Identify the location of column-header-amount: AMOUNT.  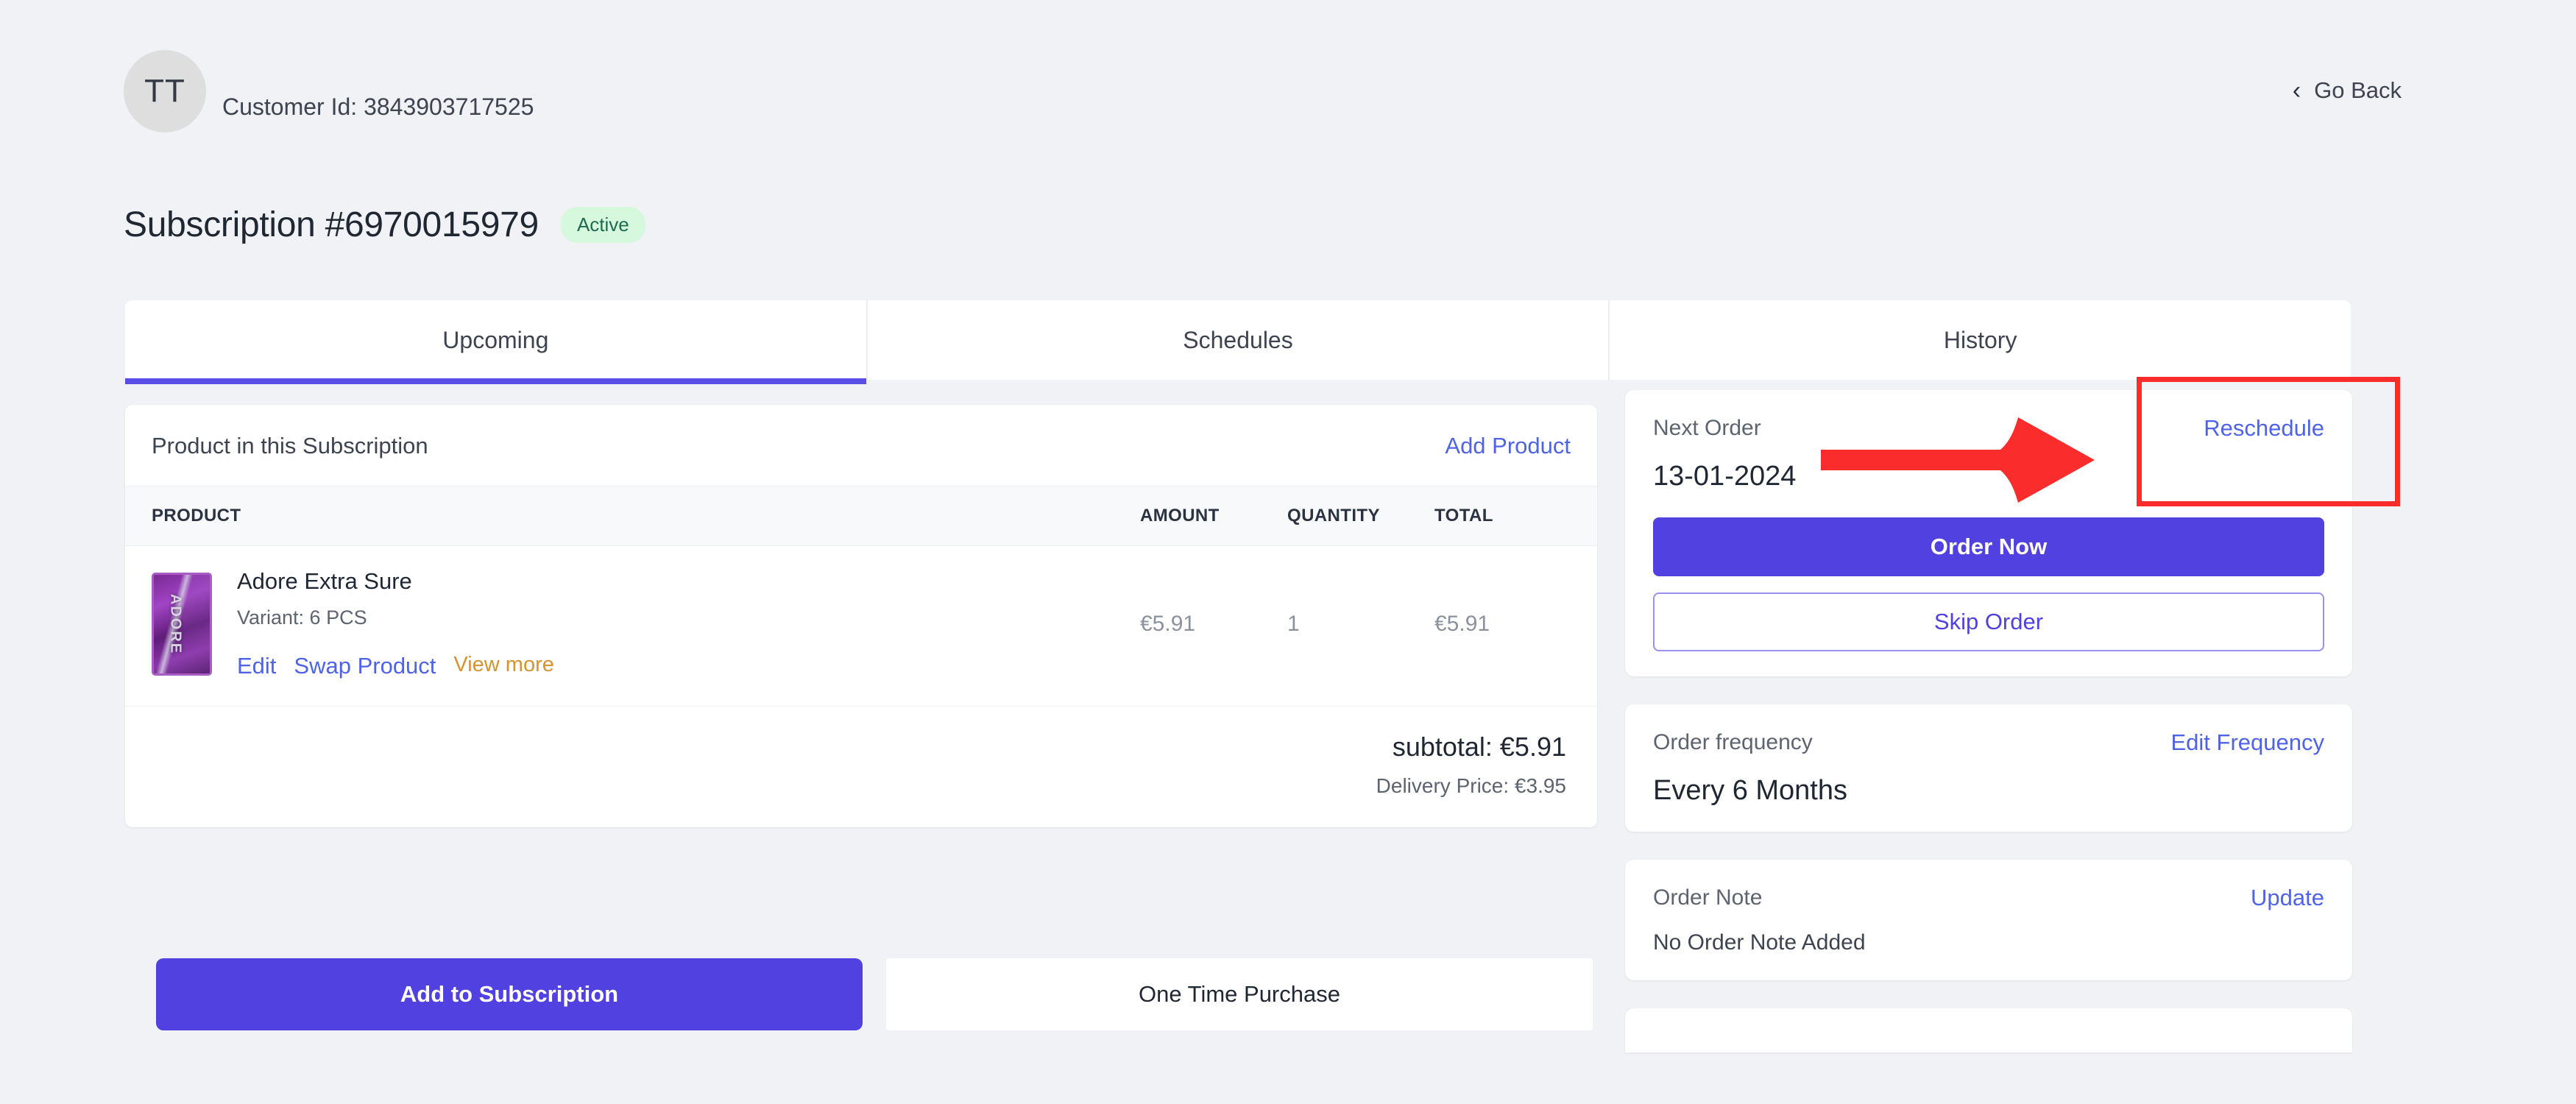
(1180, 516).